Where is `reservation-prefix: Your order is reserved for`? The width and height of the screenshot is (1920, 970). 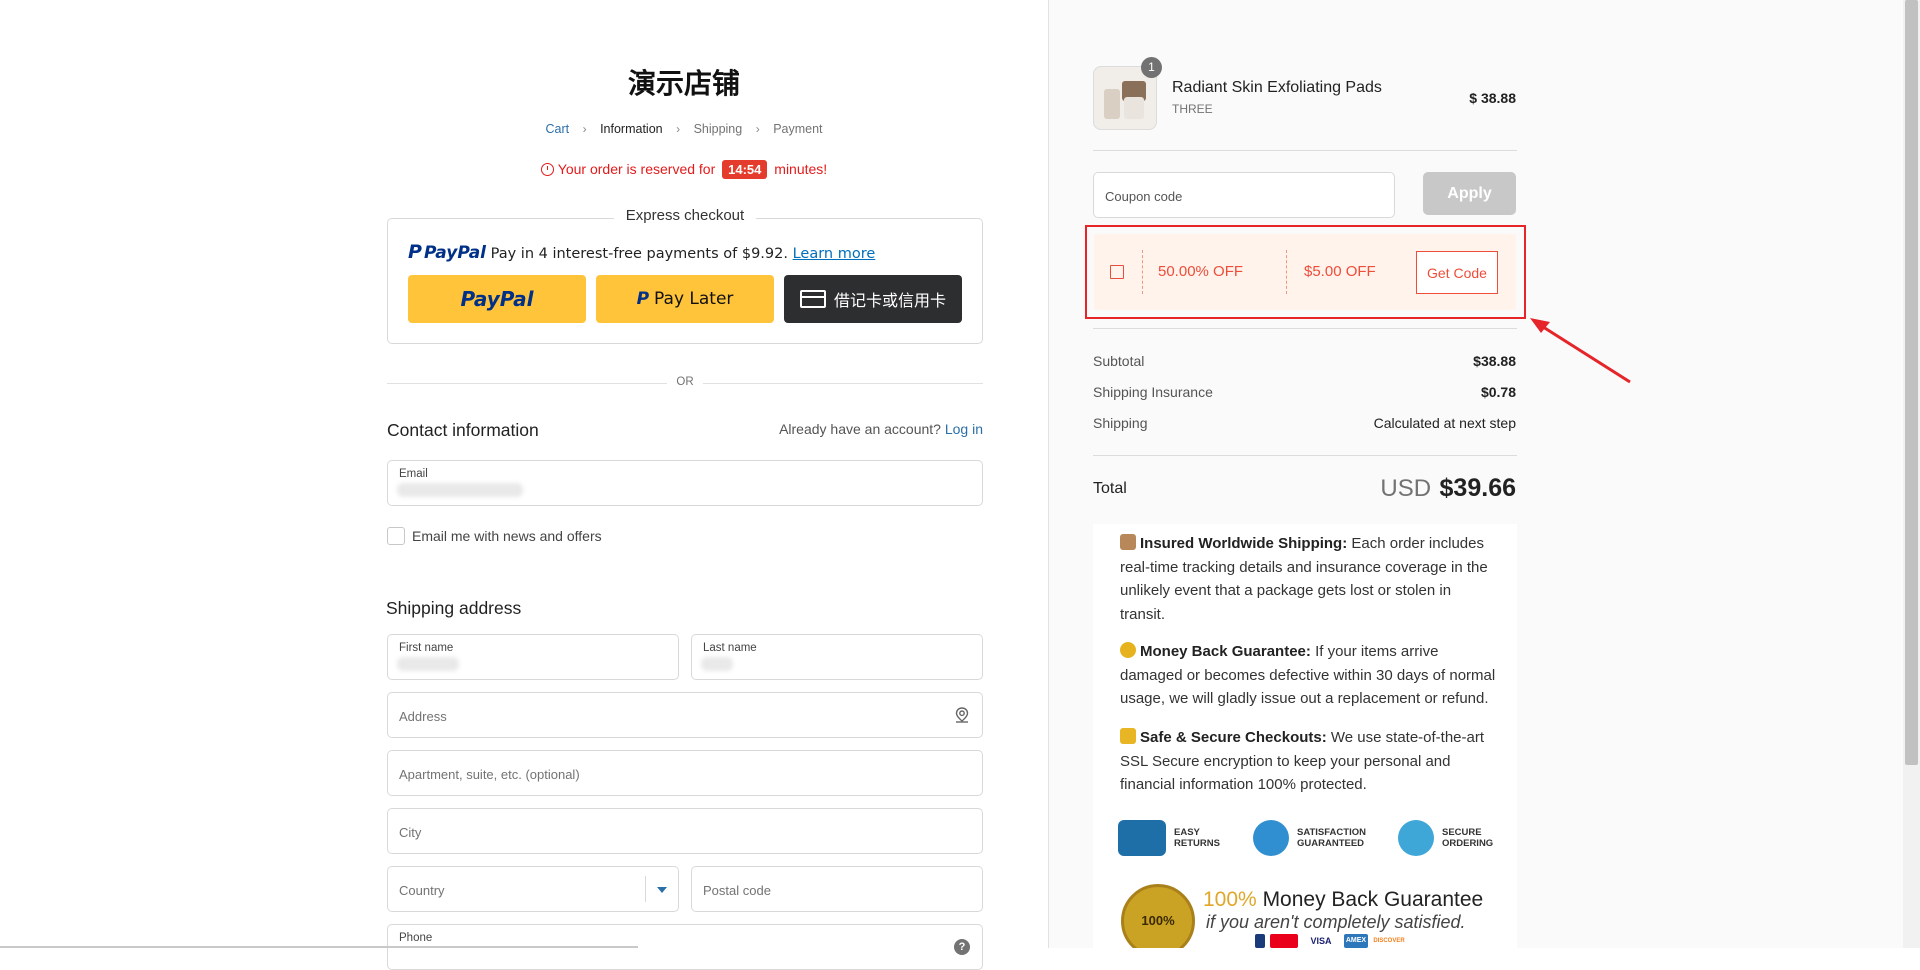 reservation-prefix: Your order is reserved for is located at coordinates (636, 169).